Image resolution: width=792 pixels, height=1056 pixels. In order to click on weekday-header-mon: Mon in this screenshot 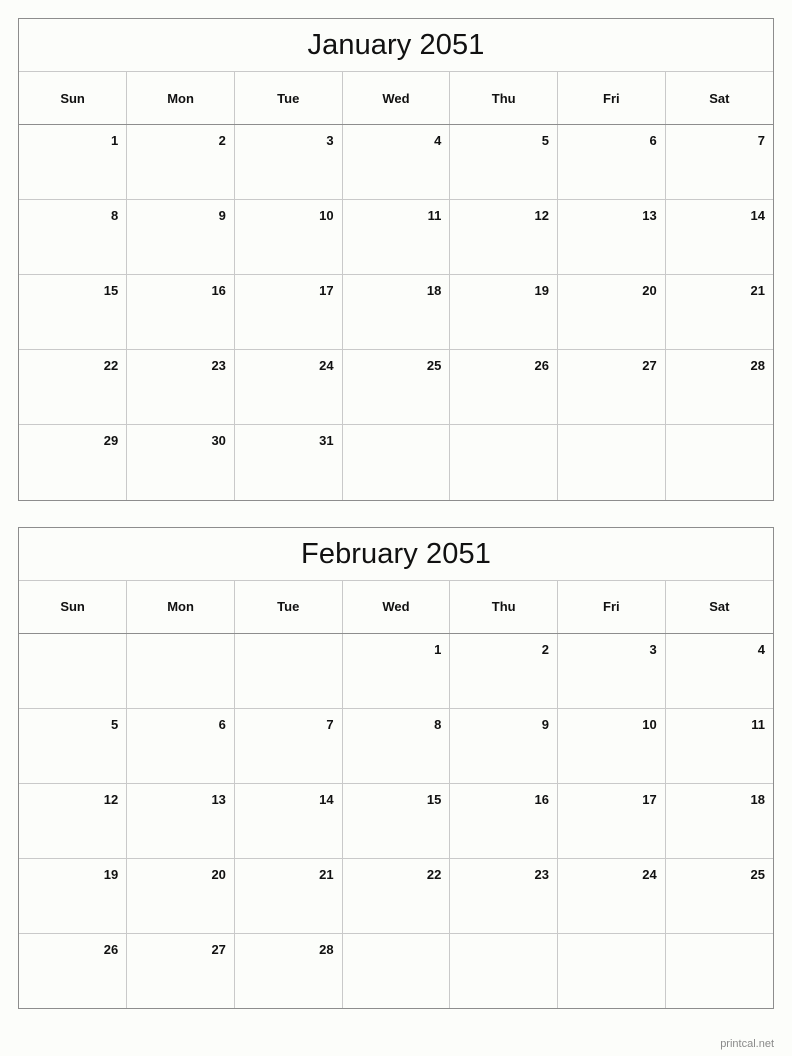, I will do `click(180, 607)`.